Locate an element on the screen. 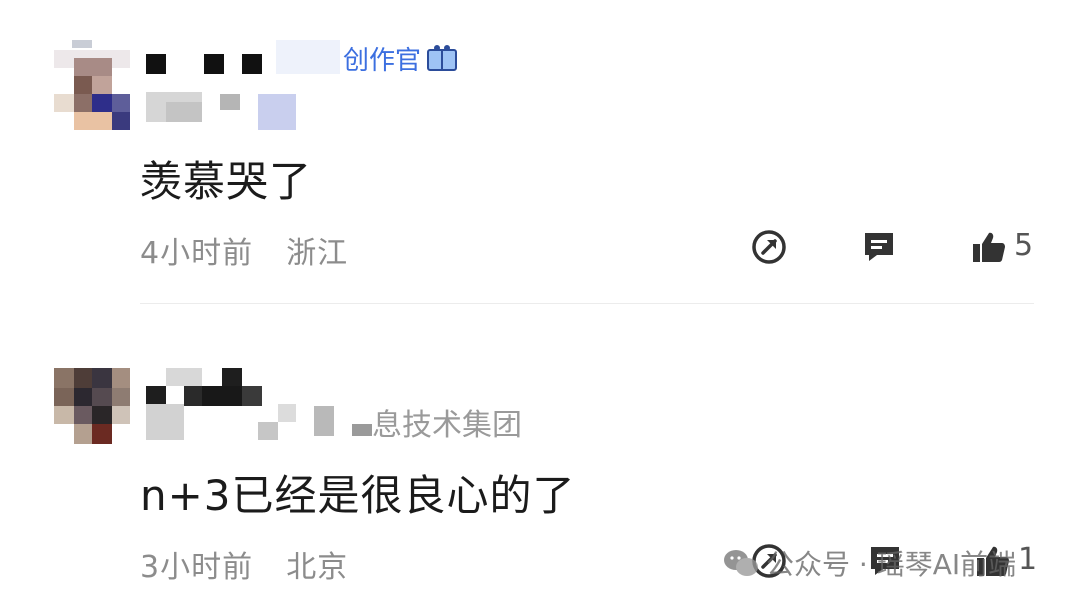  comment-text: 羡慕哭了 is located at coordinates (226, 181).